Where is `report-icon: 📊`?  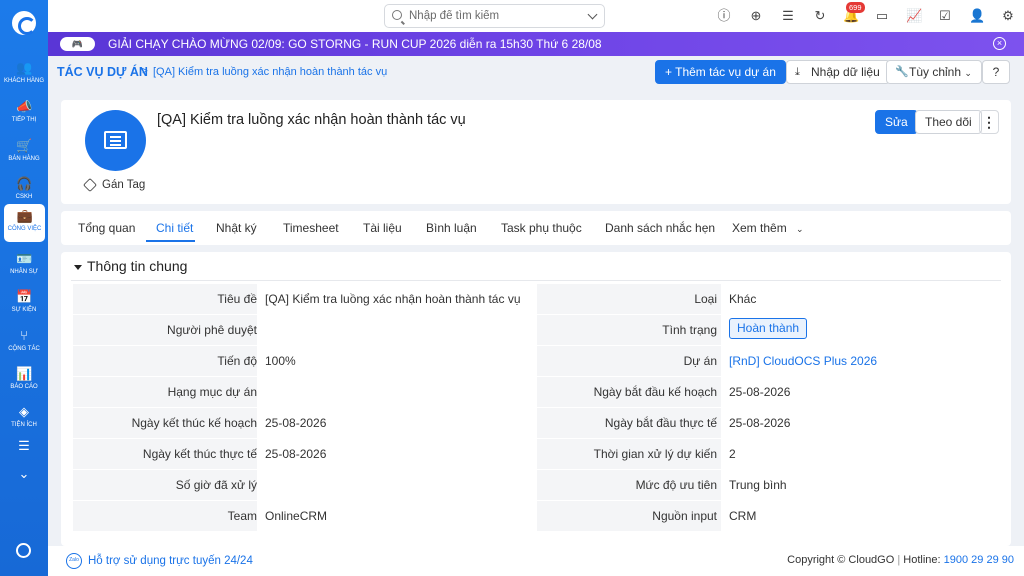
report-icon: 📊 is located at coordinates (24, 373).